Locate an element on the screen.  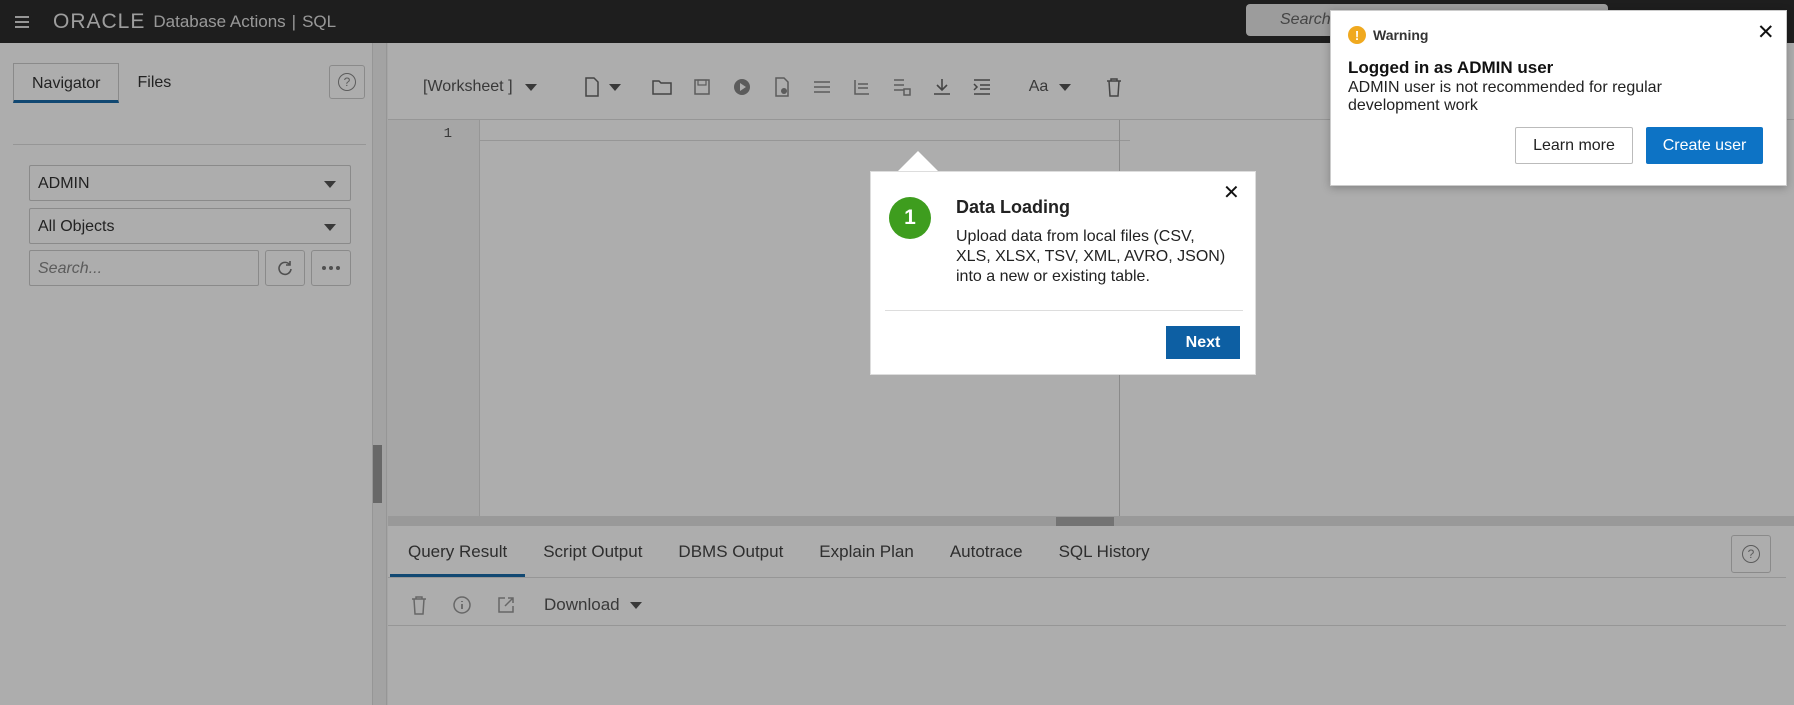
warning-heading: Logged in as ADMIN user is located at coordinates (1451, 67).